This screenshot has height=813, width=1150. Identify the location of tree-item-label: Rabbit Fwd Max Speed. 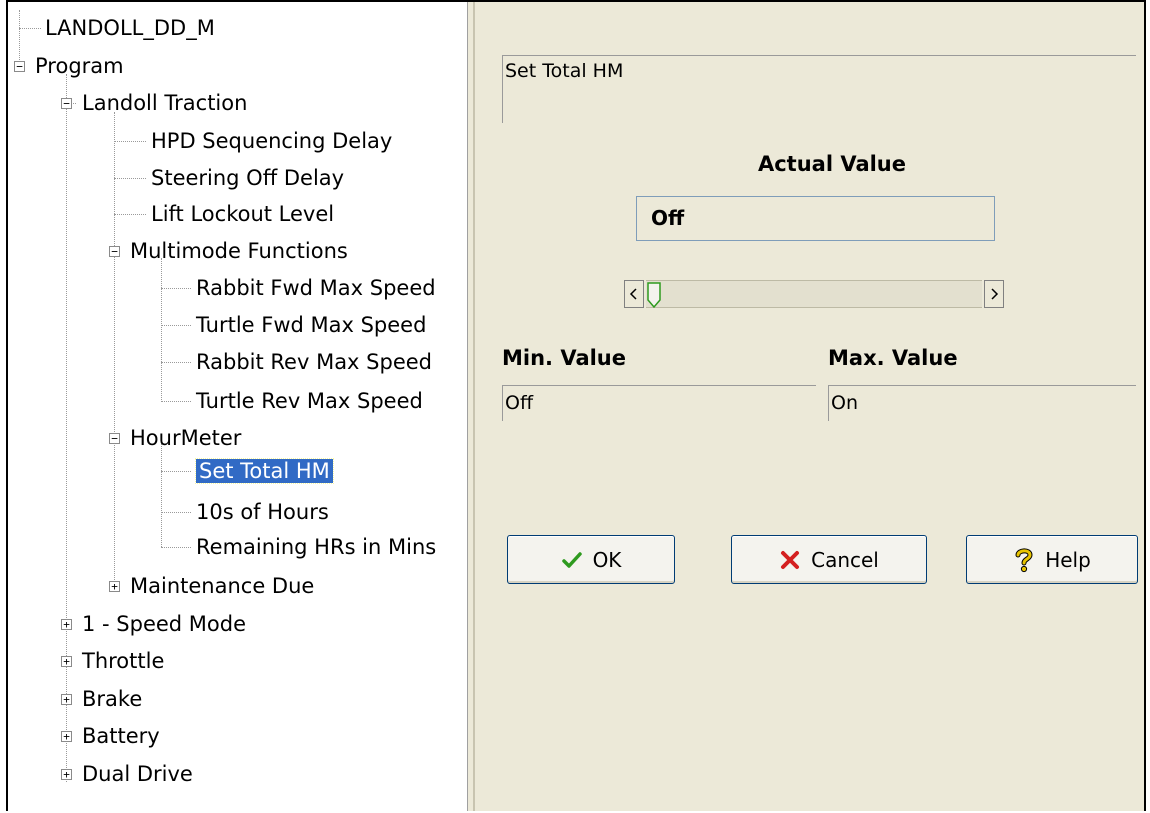
(316, 288).